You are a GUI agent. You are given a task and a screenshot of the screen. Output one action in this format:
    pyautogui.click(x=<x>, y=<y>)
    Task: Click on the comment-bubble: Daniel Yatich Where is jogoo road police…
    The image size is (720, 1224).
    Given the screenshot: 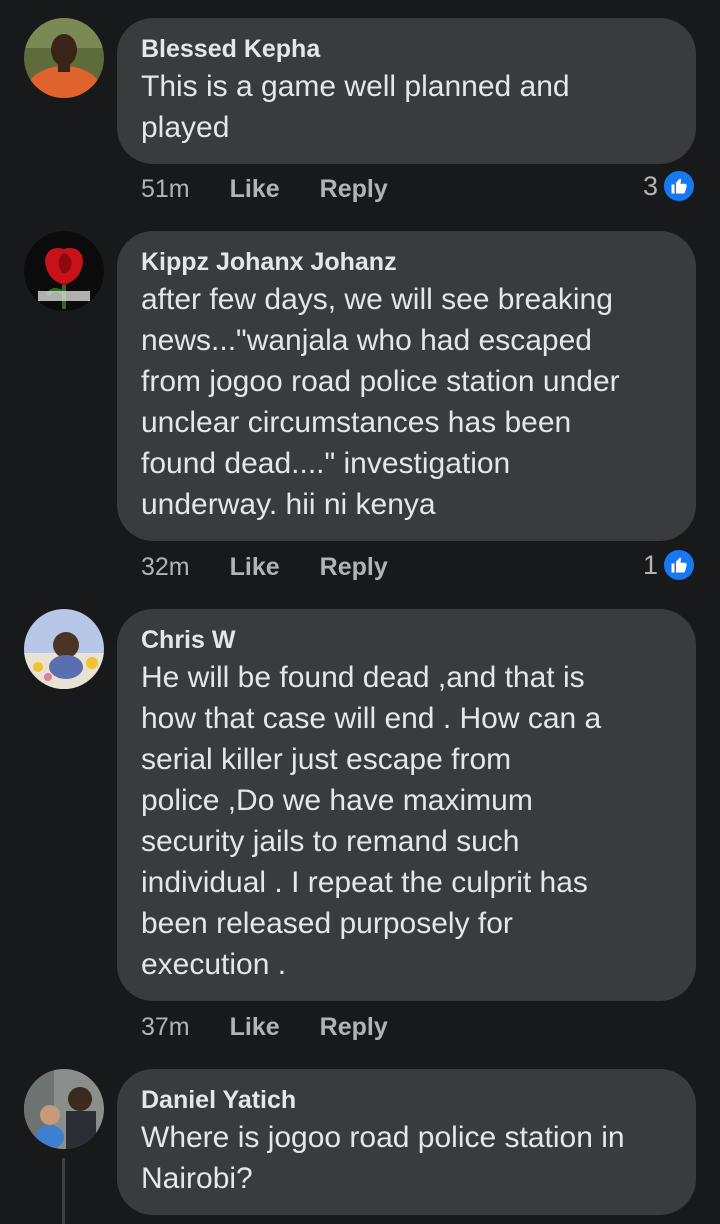 What is the action you would take?
    pyautogui.click(x=406, y=1142)
    